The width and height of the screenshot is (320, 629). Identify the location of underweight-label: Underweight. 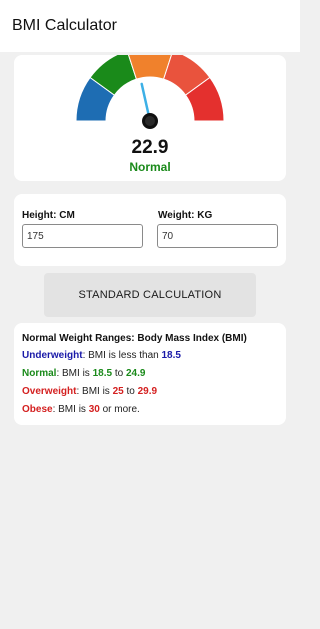
(52, 355).